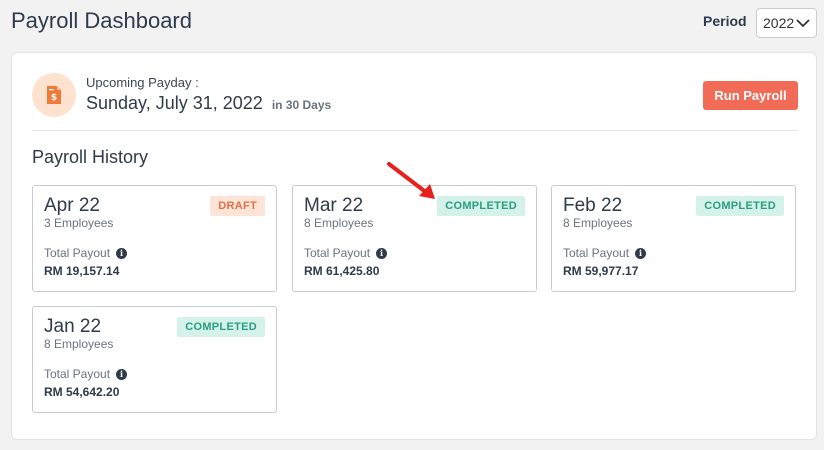  I want to click on payout-amount: RM 19,157.14, so click(82, 271).